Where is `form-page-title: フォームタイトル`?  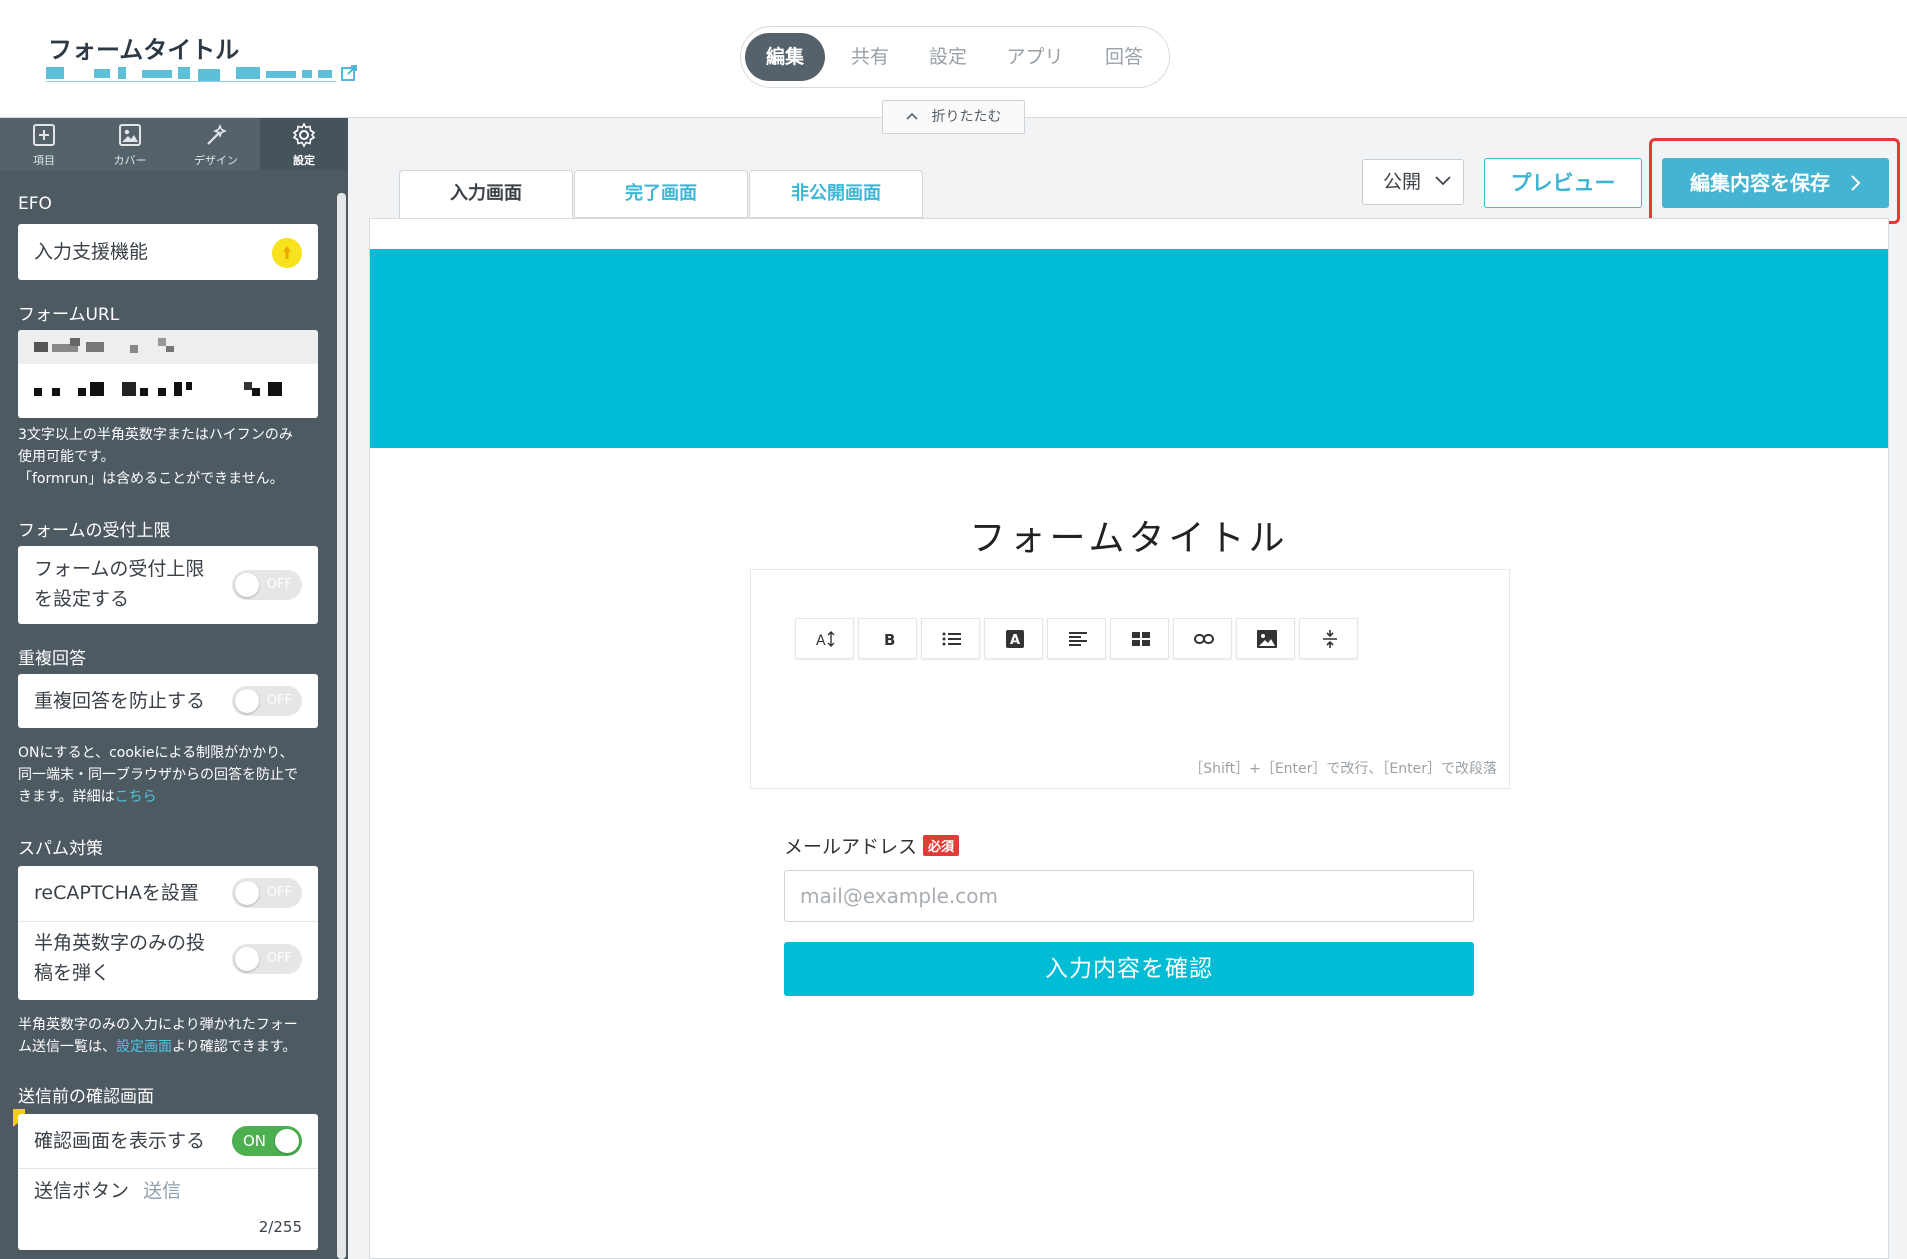
form-page-title: フォームタイトル is located at coordinates (1129, 535).